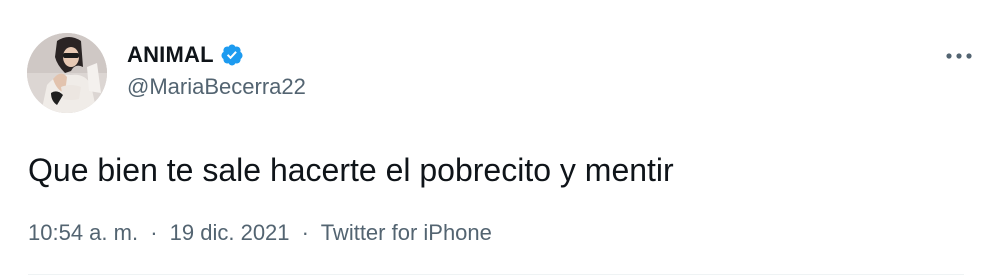  What do you see at coordinates (170, 55) in the screenshot?
I see `display-name: ANIMAL` at bounding box center [170, 55].